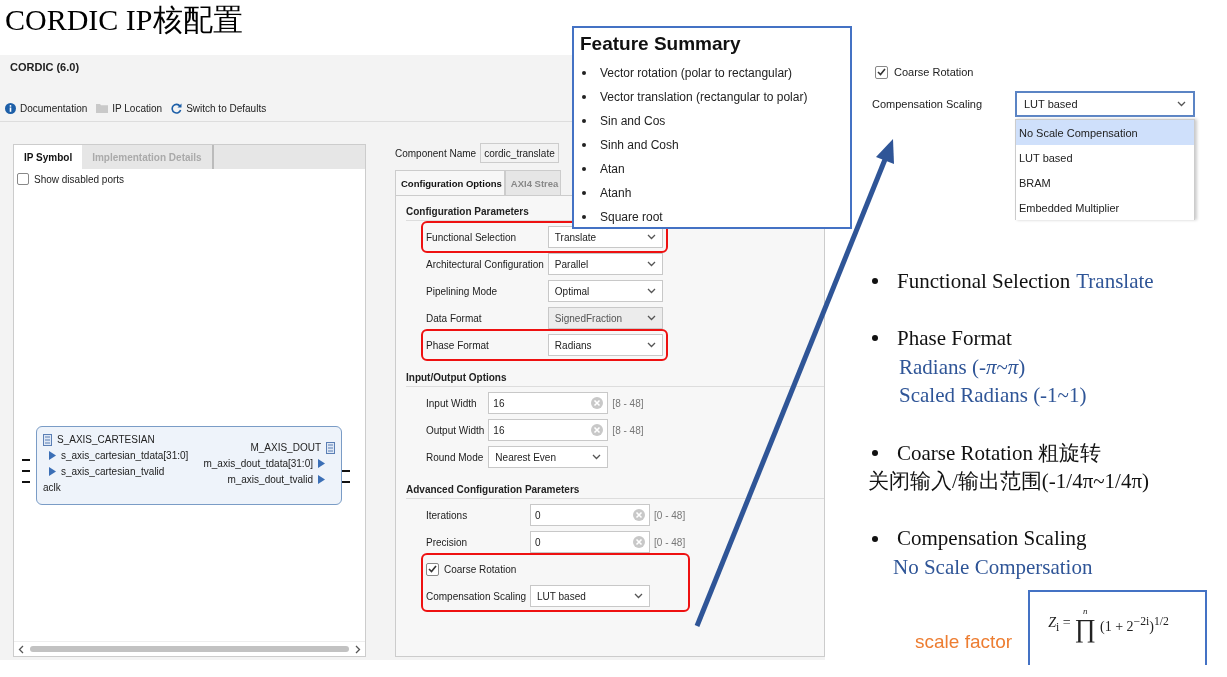 The height and width of the screenshot is (677, 1227). I want to click on port-label: m_axis_dout_tdata[31:0], so click(258, 463).